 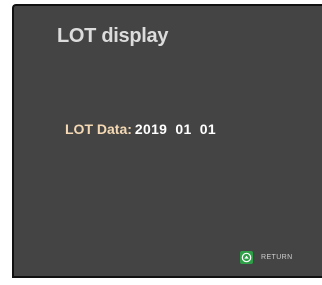 I want to click on return-button: RETURN, so click(x=266, y=257).